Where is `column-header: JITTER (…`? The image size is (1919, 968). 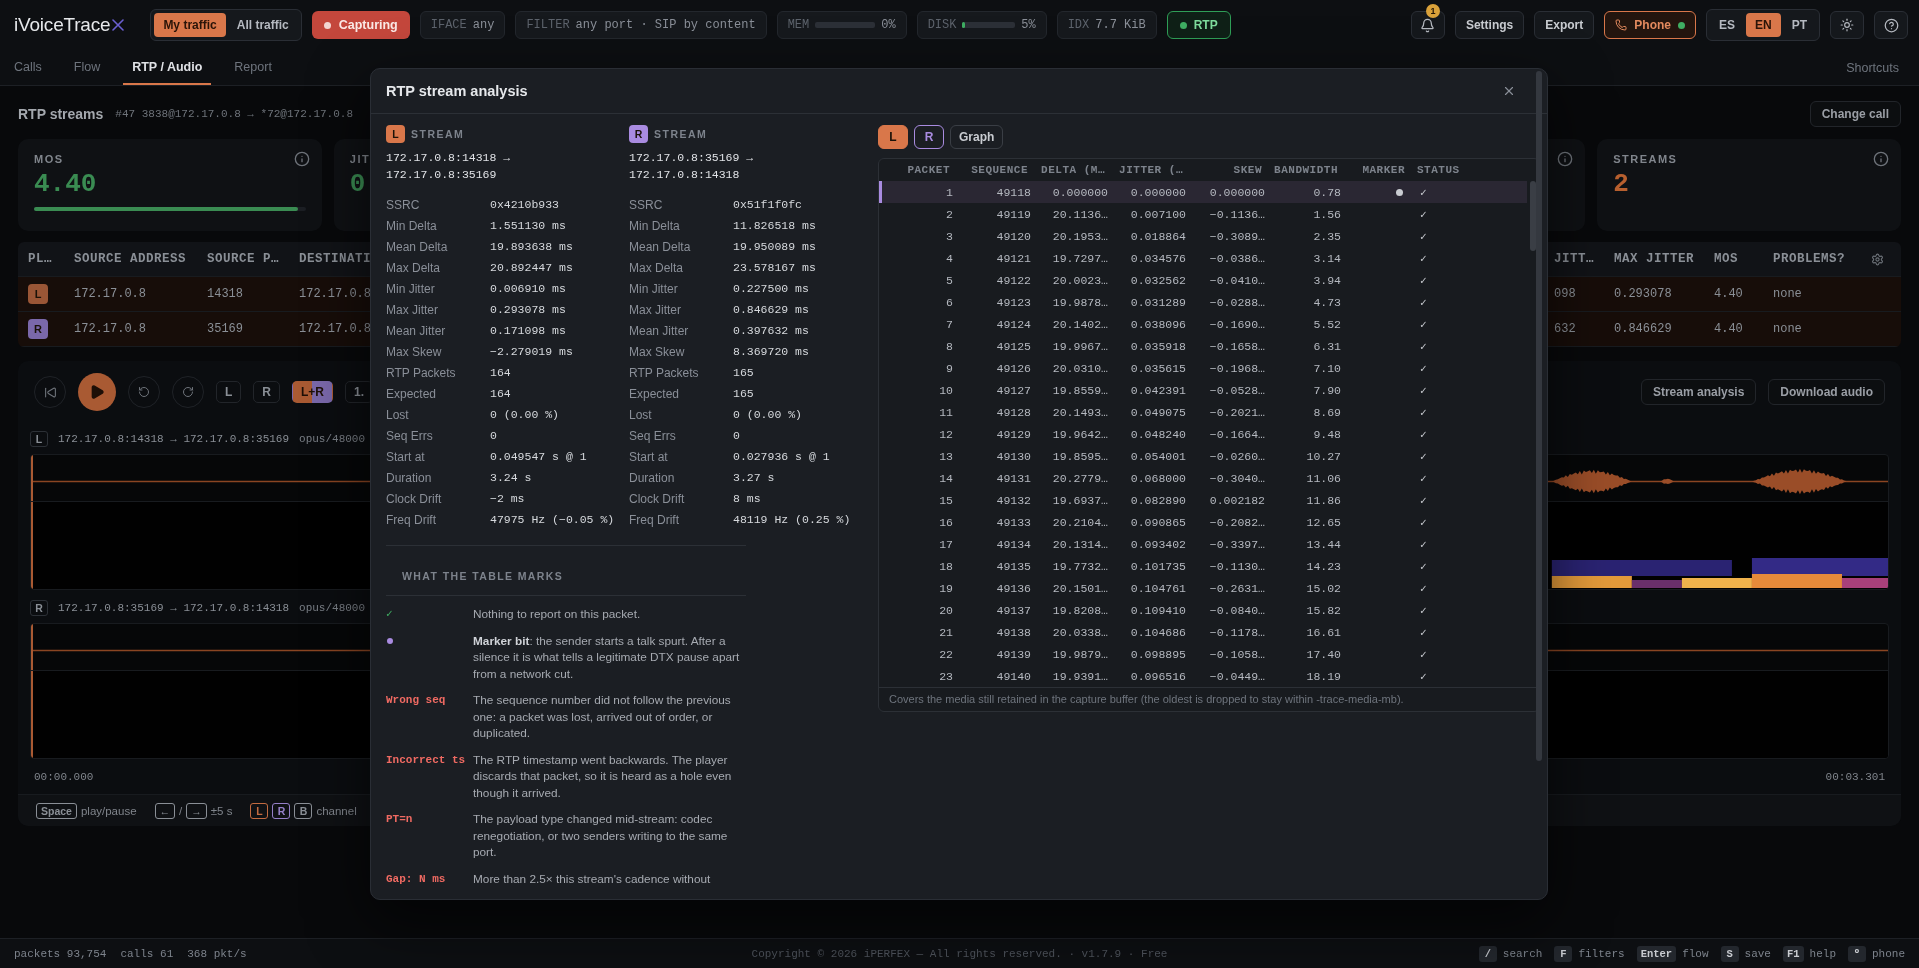
column-header: JITTER (… is located at coordinates (1151, 170).